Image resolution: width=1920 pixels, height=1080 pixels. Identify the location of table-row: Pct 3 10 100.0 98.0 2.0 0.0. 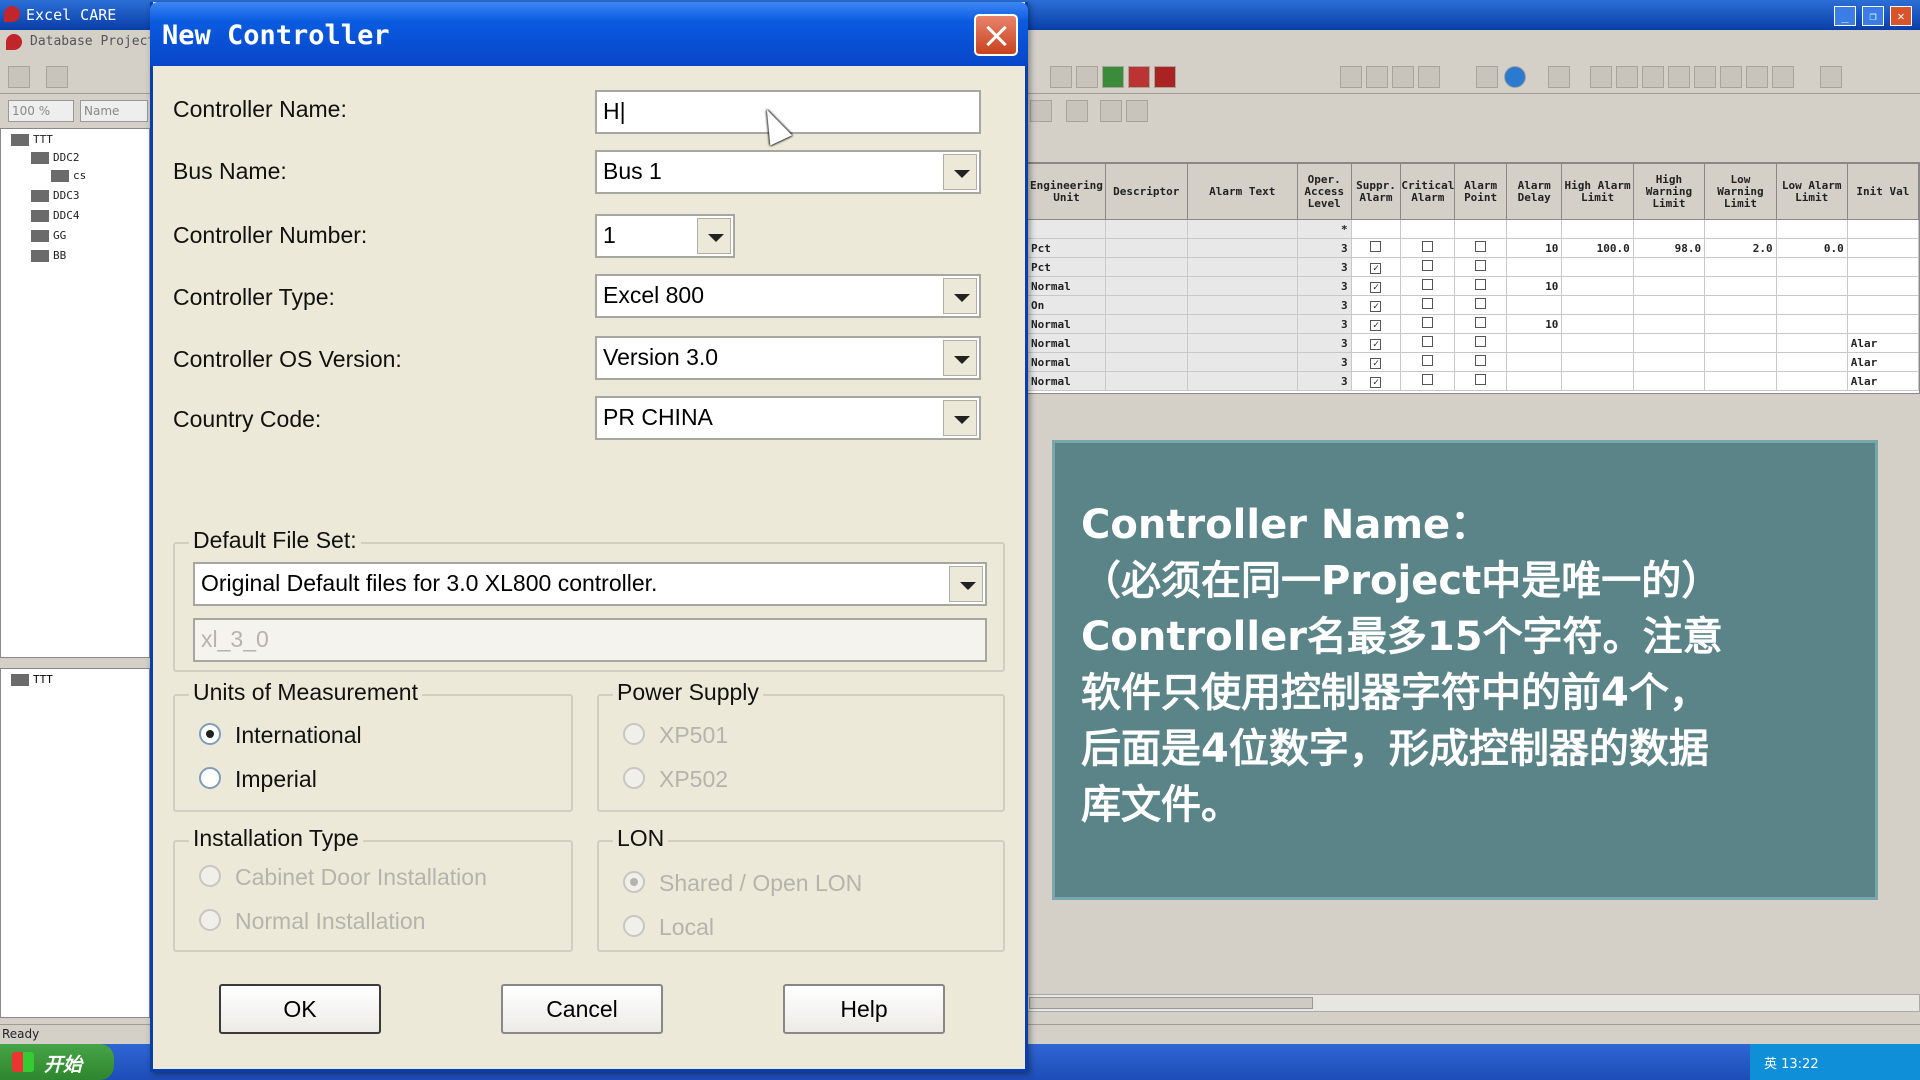
(1473, 248).